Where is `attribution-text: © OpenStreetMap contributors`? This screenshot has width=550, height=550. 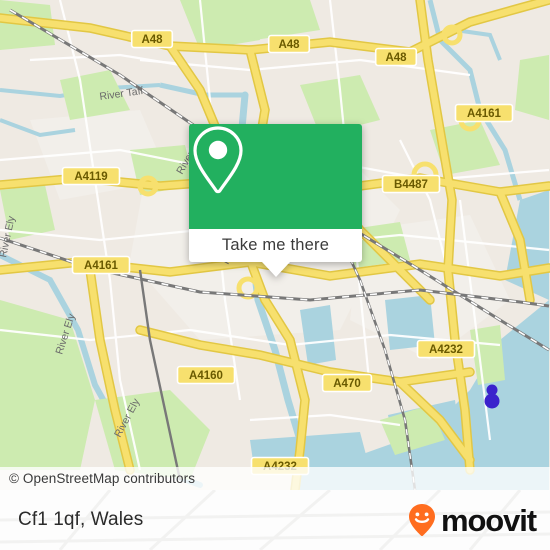
attribution-text: © OpenStreetMap contributors is located at coordinates (102, 478).